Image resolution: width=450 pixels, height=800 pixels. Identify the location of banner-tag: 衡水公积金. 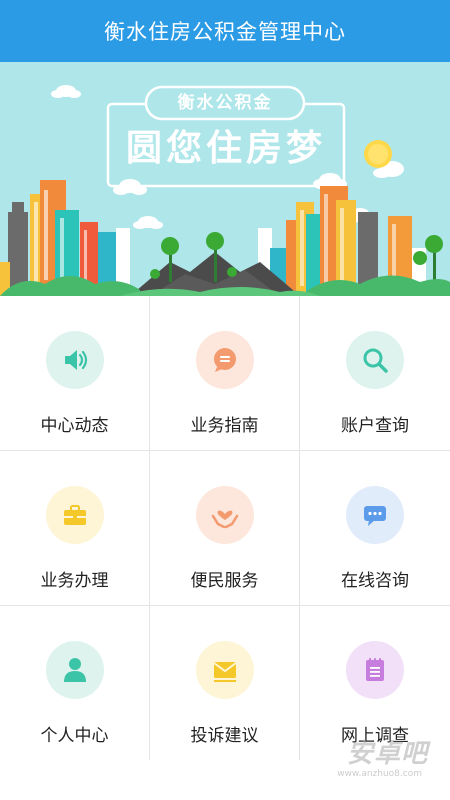
(225, 103).